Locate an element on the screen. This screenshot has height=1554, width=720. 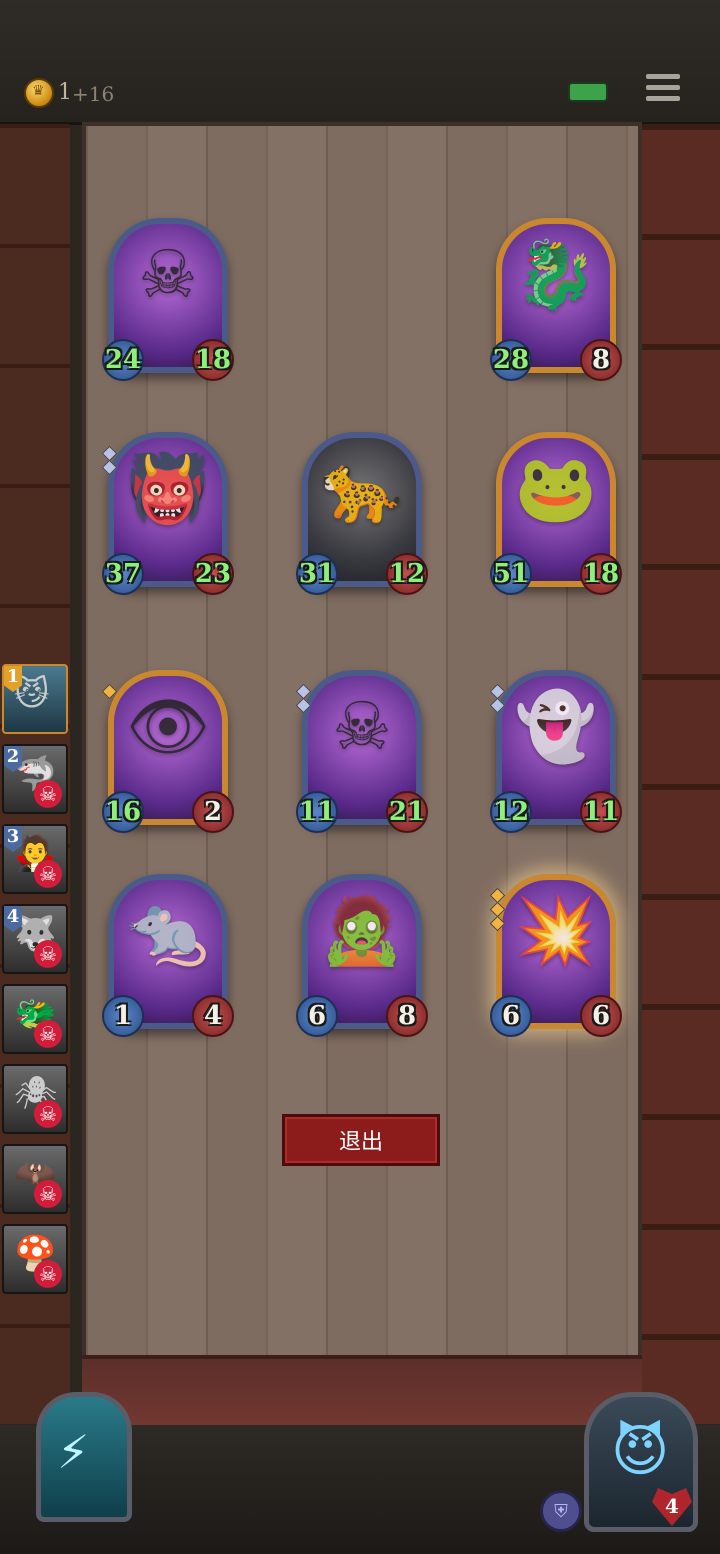
hero-power: ⚡ is located at coordinates (84, 1457).